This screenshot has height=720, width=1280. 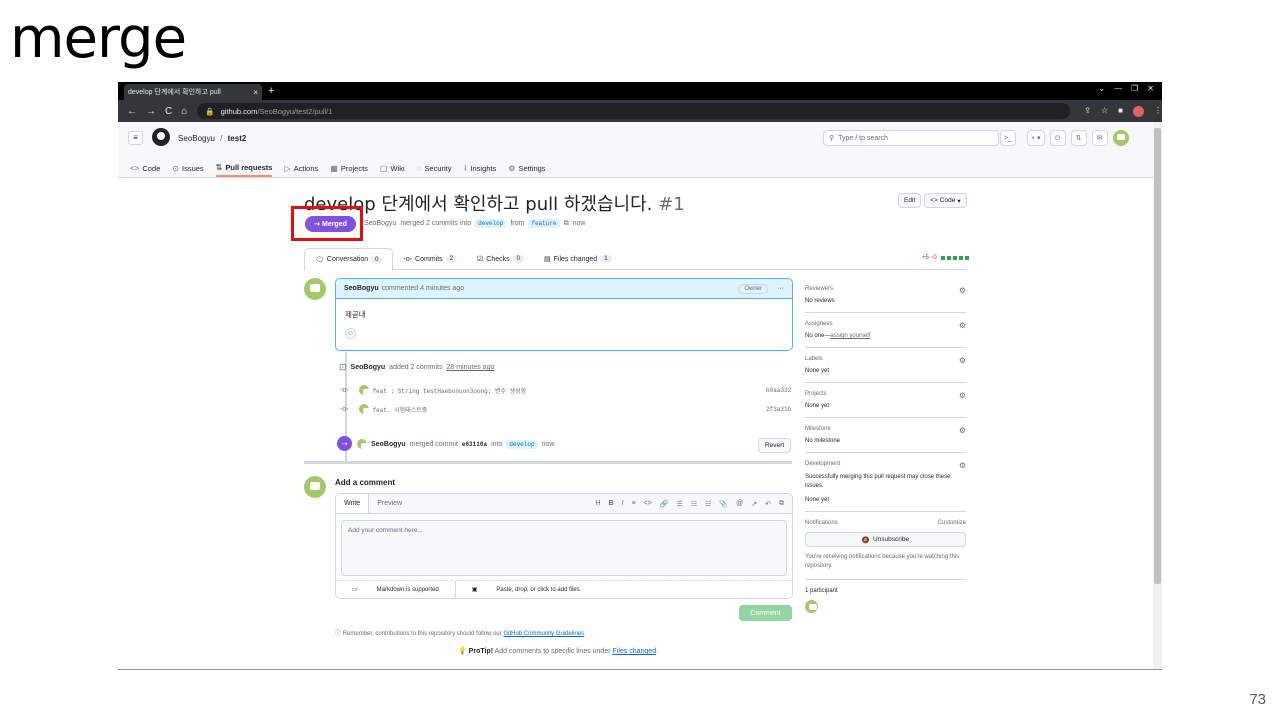 I want to click on customize-link: Customize, so click(x=952, y=523).